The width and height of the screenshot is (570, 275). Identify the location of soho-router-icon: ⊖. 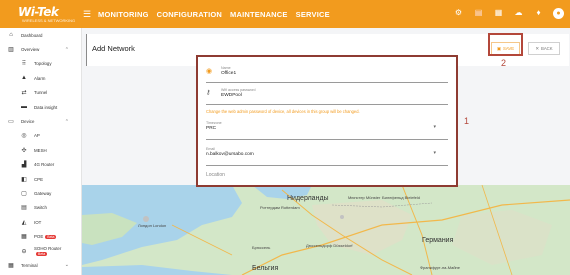
(24, 251).